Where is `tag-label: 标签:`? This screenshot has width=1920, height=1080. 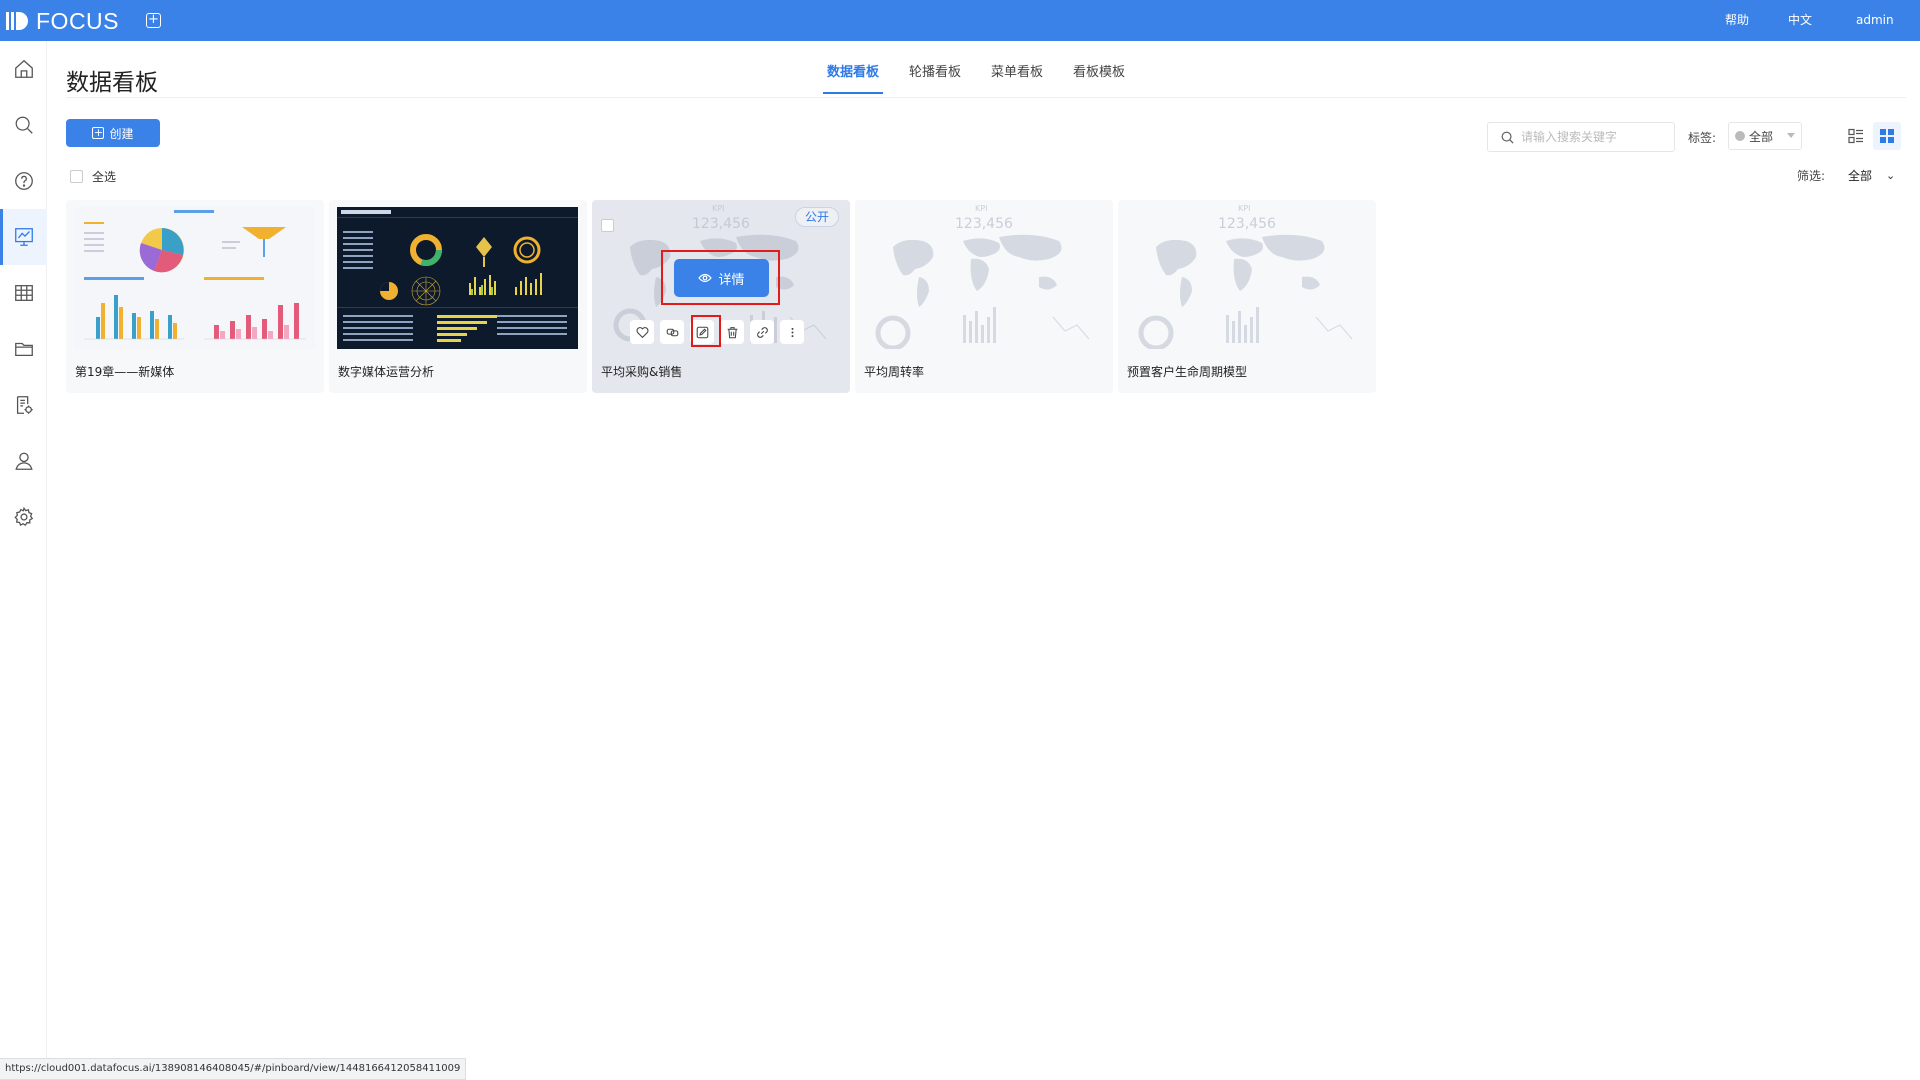
tag-label: 标签: is located at coordinates (1702, 138).